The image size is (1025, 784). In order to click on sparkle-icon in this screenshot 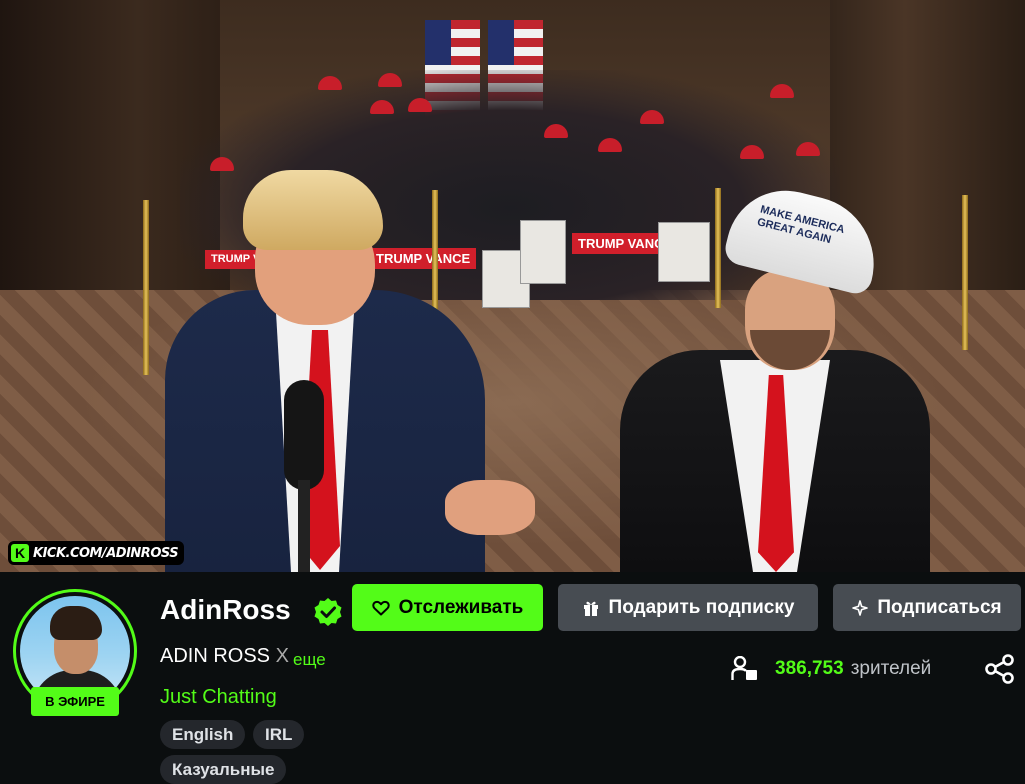, I will do `click(860, 607)`.